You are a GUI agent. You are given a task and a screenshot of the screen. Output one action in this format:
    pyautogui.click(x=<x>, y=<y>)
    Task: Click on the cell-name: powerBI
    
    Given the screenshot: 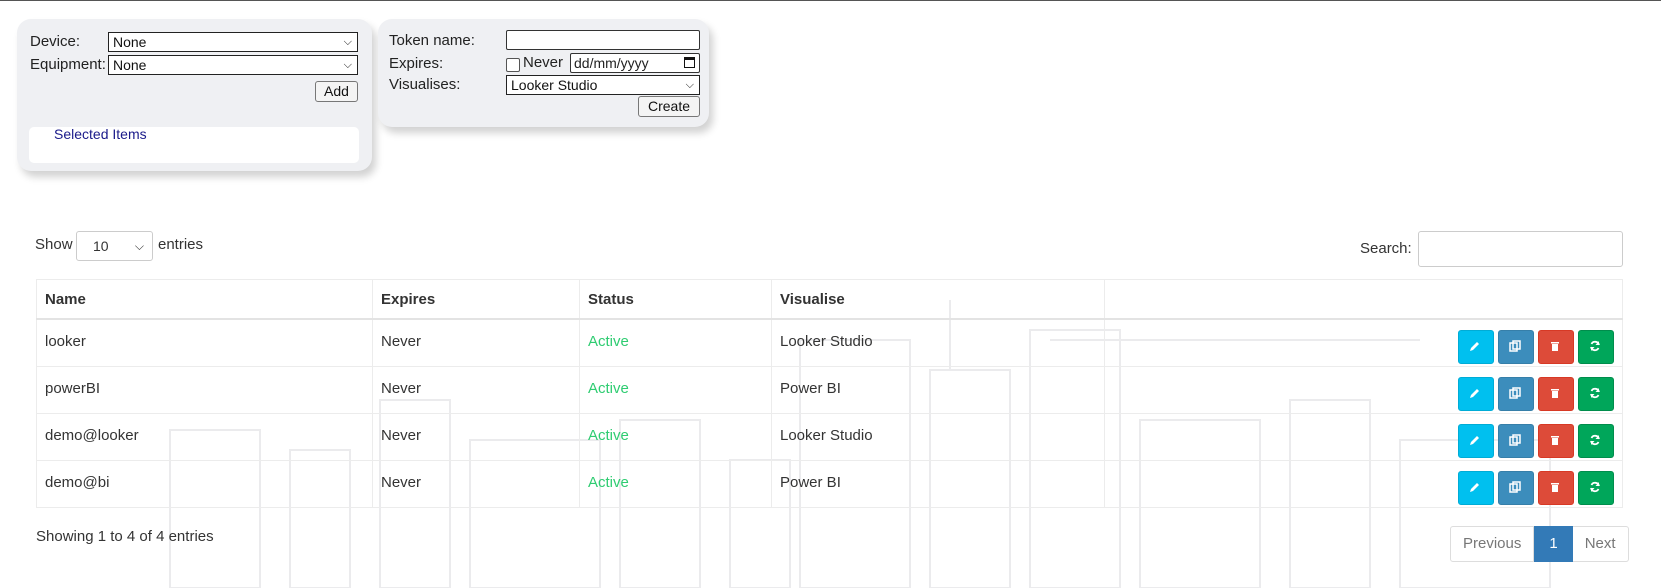 What is the action you would take?
    pyautogui.click(x=204, y=389)
    